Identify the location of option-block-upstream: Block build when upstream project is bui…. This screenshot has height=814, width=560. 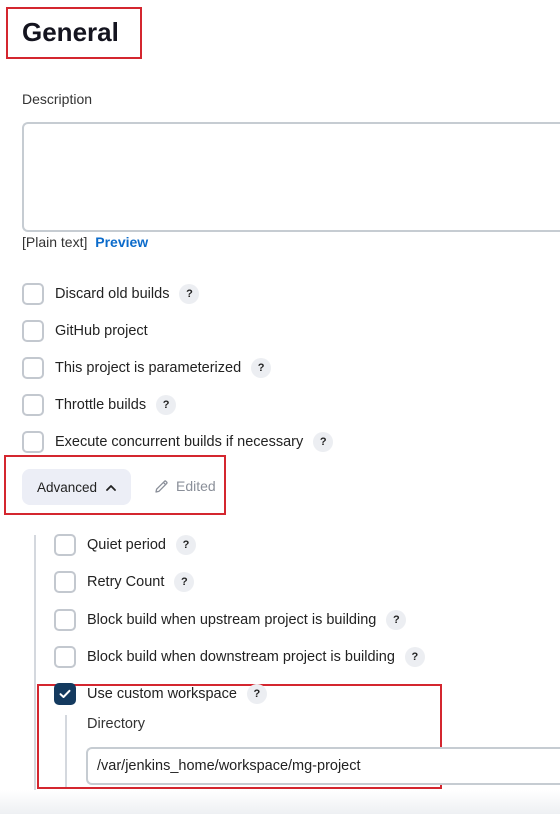
(230, 620).